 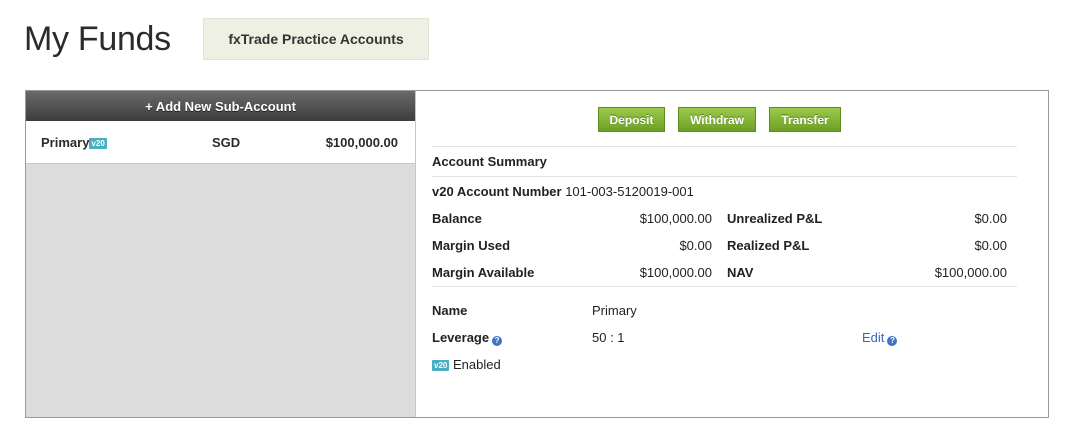 I want to click on page-title: My Funds, so click(x=97, y=39).